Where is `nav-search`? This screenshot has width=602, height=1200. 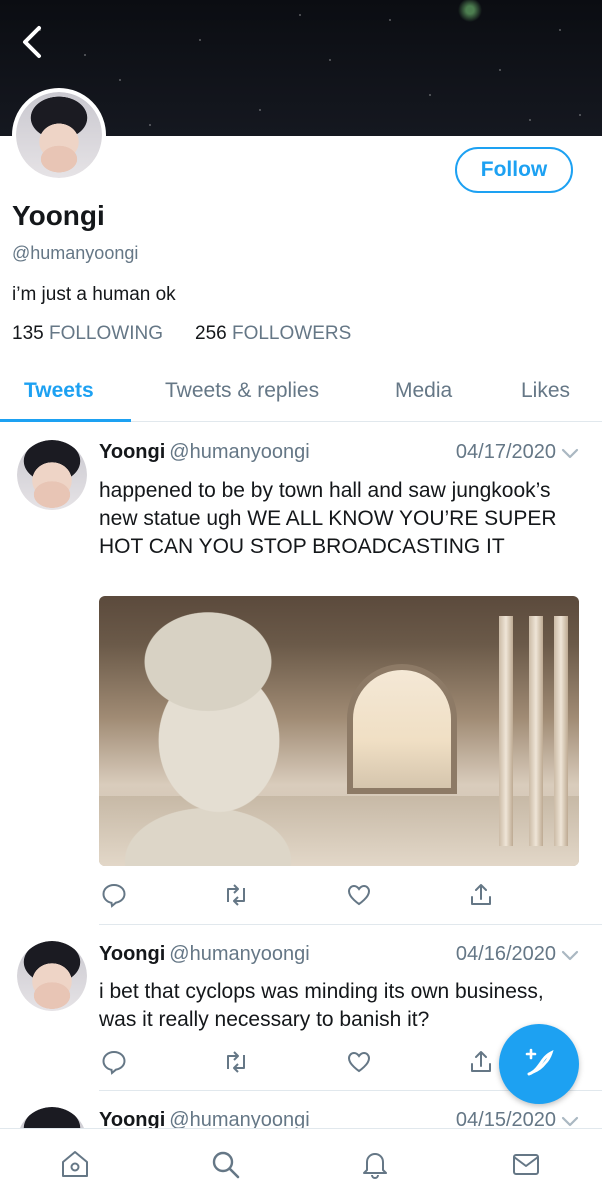
nav-search is located at coordinates (225, 1164).